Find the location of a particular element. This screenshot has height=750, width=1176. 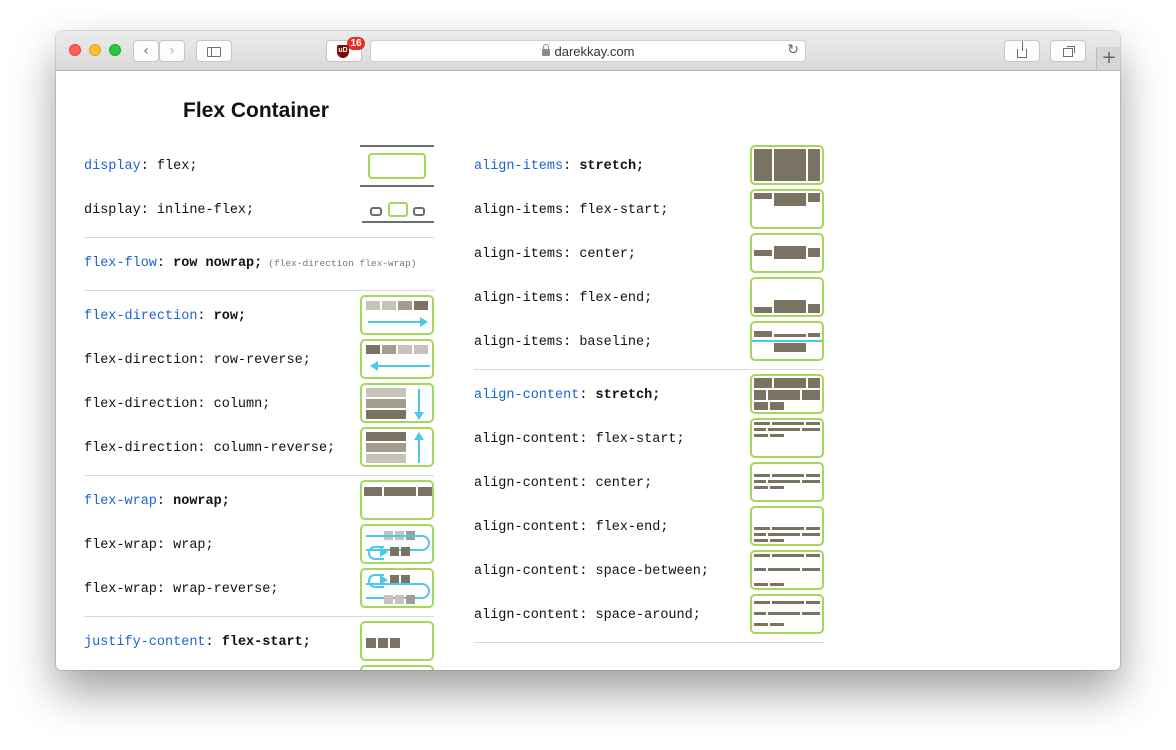

flex-direction-column-reverse-row: flex-direction: column-reverse; is located at coordinates (210, 448).